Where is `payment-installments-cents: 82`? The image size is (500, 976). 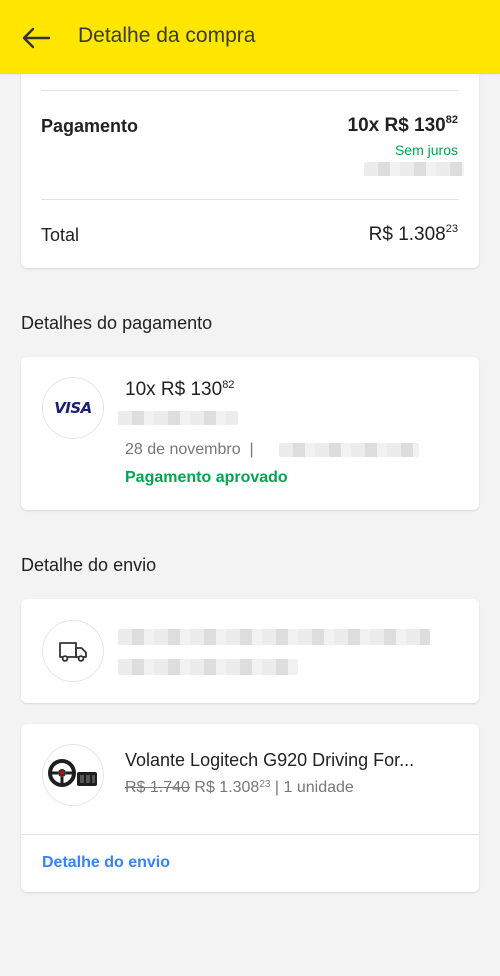 payment-installments-cents: 82 is located at coordinates (228, 385).